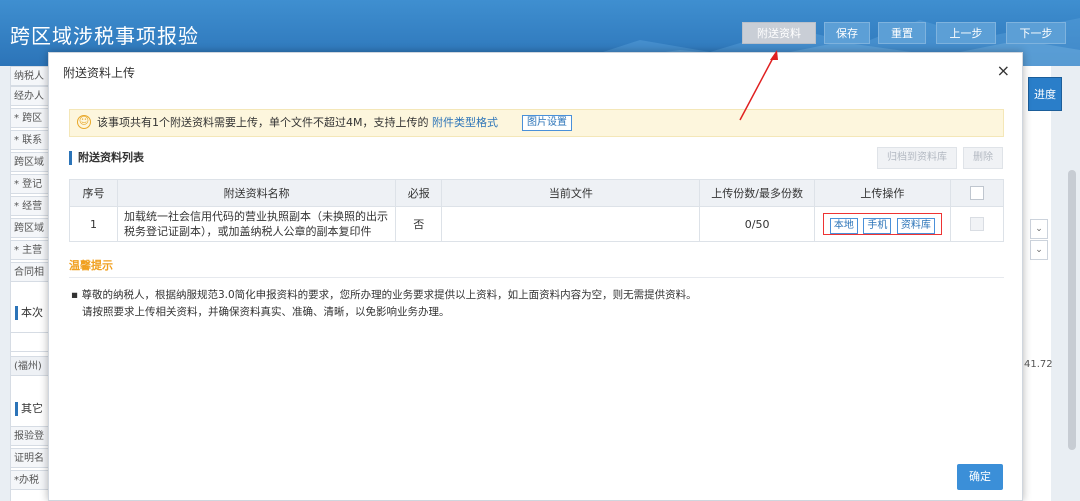 This screenshot has width=1080, height=501. Describe the element at coordinates (30, 480) in the screenshot. I see `bg-field-label: *办税` at that location.